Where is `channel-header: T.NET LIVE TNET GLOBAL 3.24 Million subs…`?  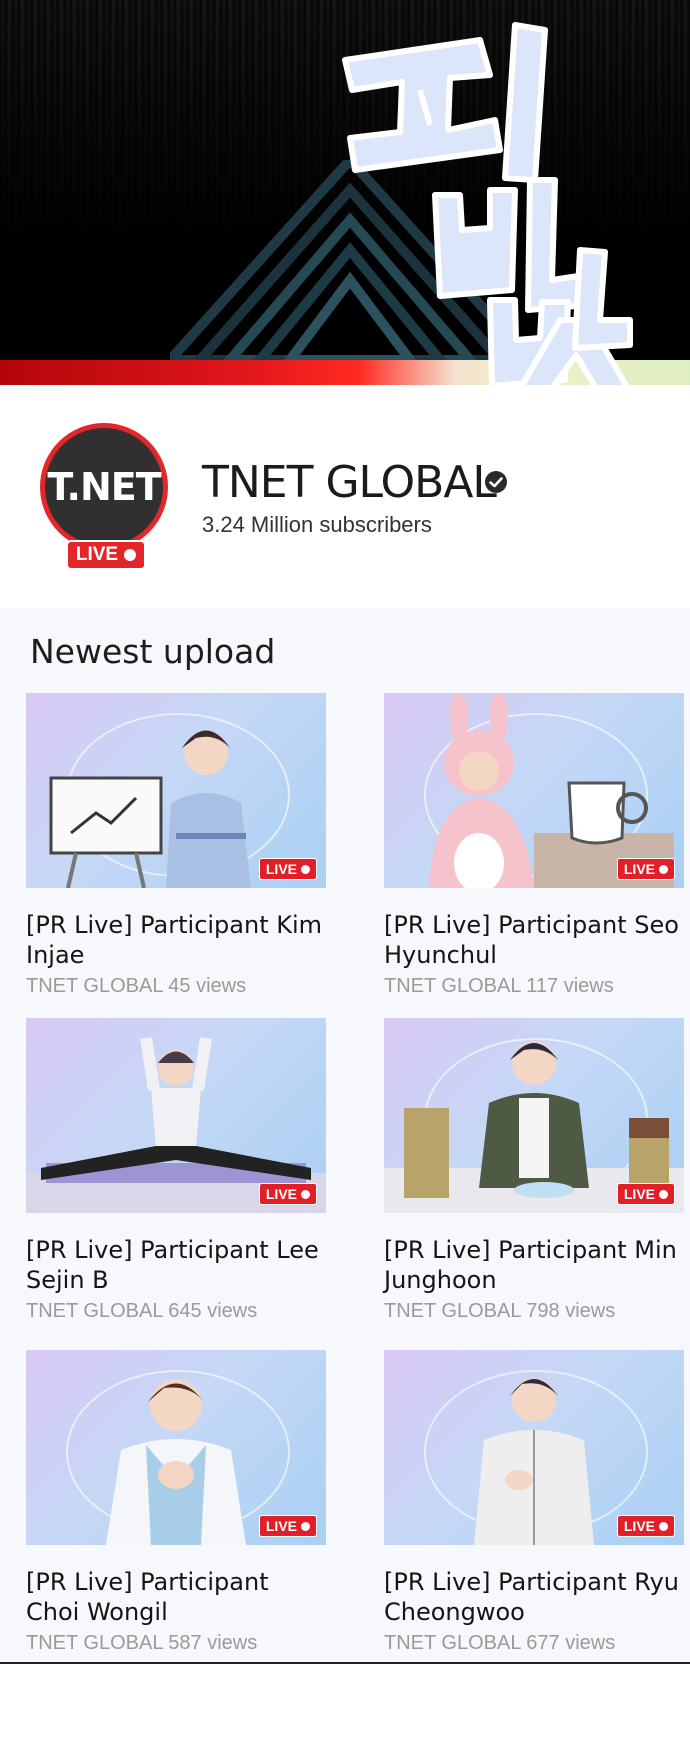
channel-header: T.NET LIVE TNET GLOBAL 3.24 Million subs… is located at coordinates (345, 496).